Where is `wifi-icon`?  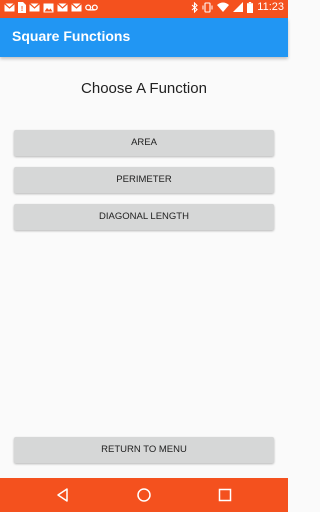 wifi-icon is located at coordinates (223, 7).